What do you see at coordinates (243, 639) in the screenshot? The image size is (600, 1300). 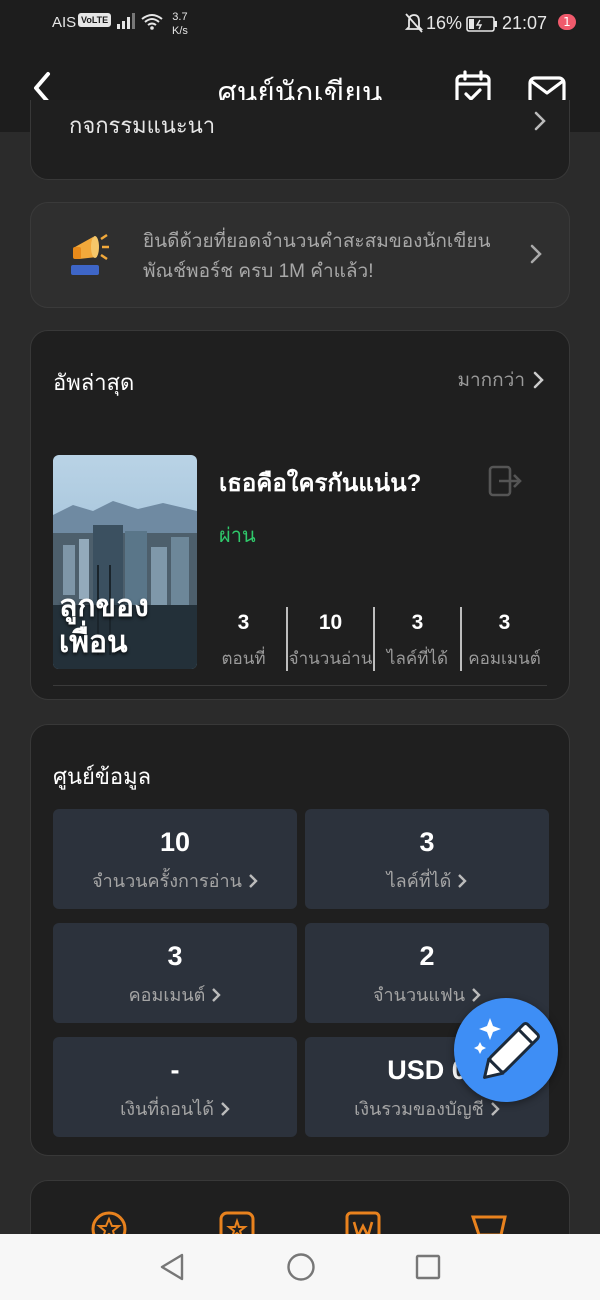 I see `stat-episodes: 3 ตอนที่` at bounding box center [243, 639].